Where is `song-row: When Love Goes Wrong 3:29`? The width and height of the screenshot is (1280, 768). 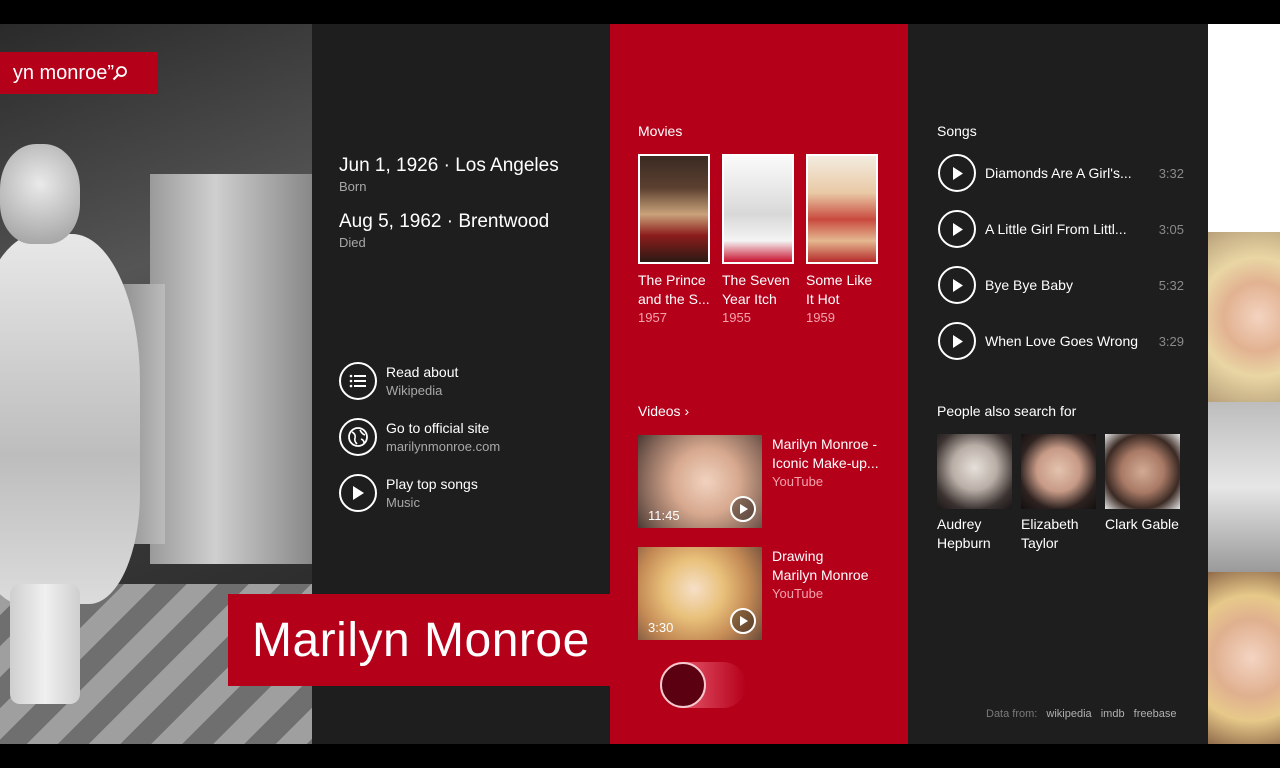
song-row: When Love Goes Wrong 3:29 is located at coordinates (1061, 341).